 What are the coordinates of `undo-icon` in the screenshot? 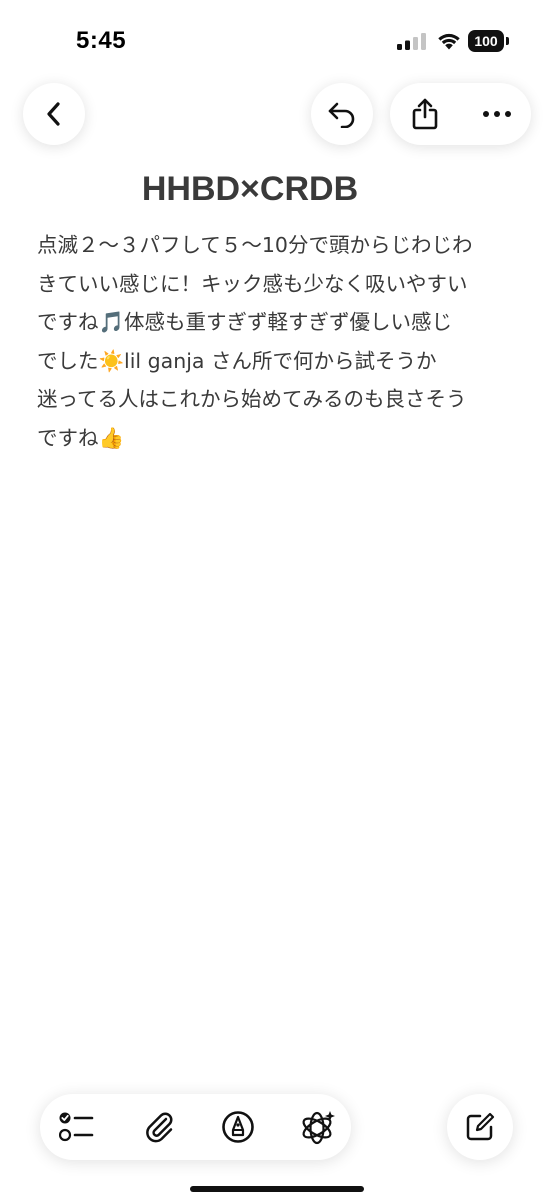 It's located at (341, 115).